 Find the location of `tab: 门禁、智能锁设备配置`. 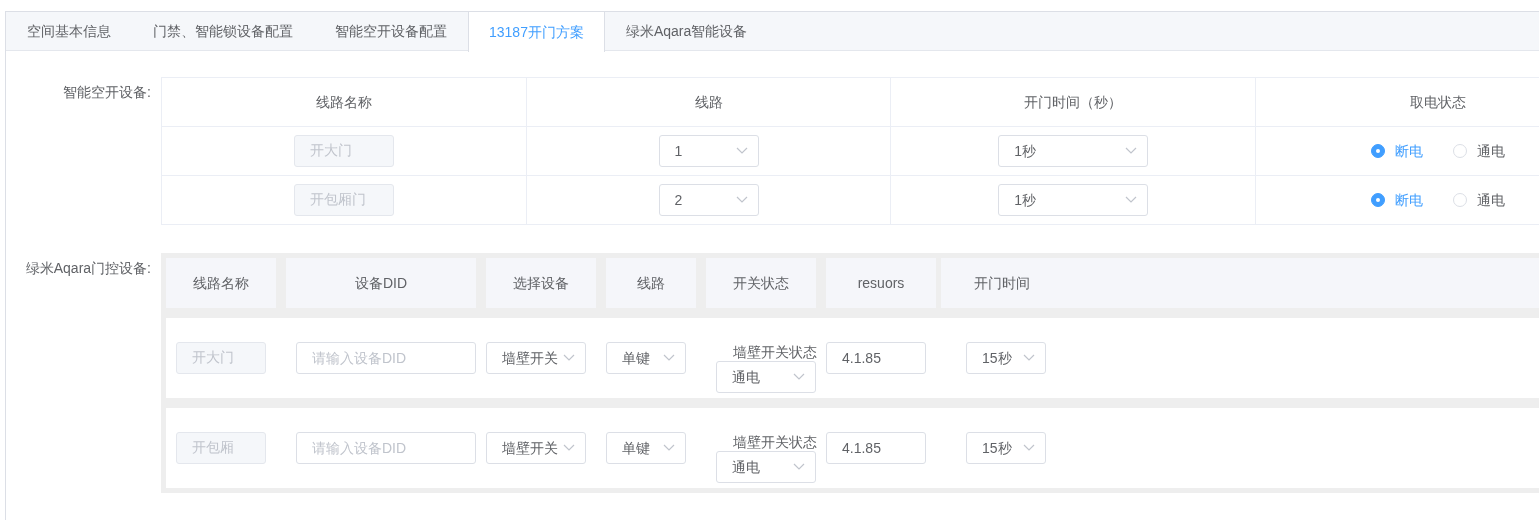

tab: 门禁、智能锁设备配置 is located at coordinates (223, 31).